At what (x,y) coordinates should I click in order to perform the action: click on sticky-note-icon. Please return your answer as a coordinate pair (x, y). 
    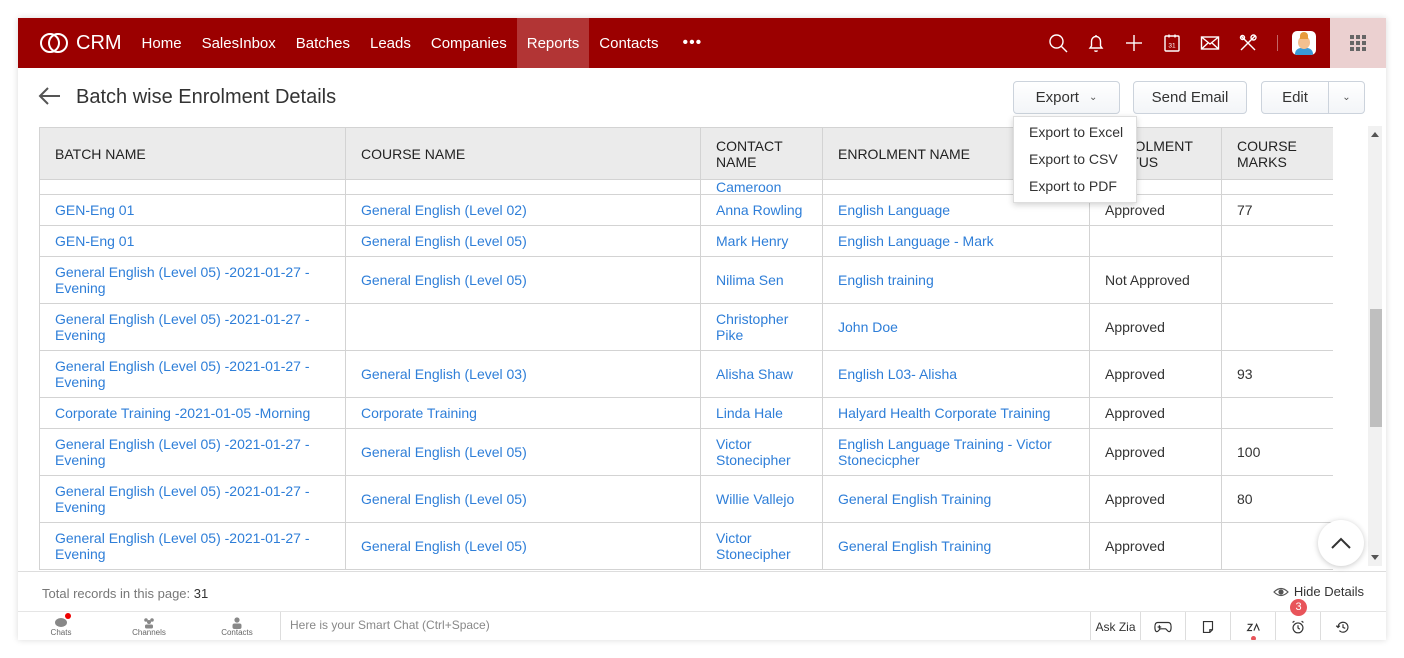
    Looking at the image, I should click on (1208, 626).